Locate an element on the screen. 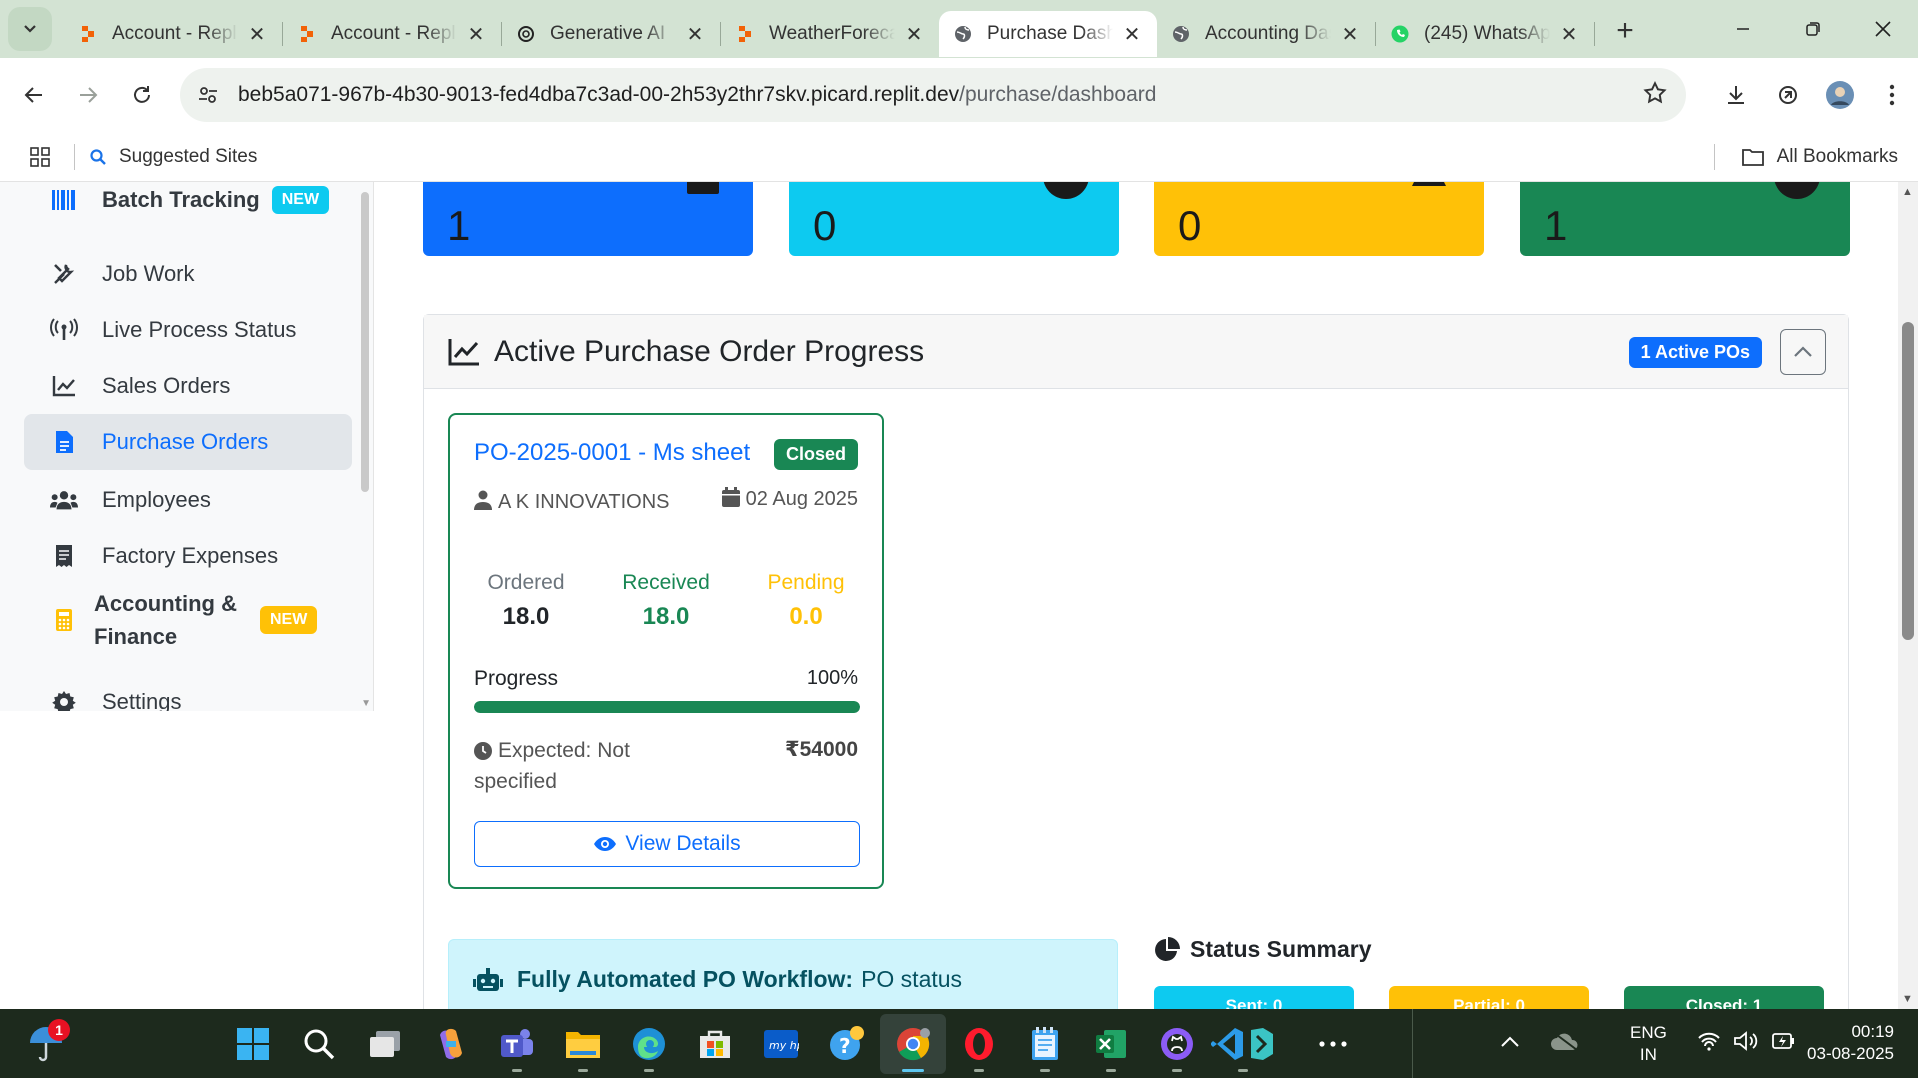 This screenshot has width=1918, height=1078. sidebar-item-job-work: Job Work is located at coordinates (188, 274).